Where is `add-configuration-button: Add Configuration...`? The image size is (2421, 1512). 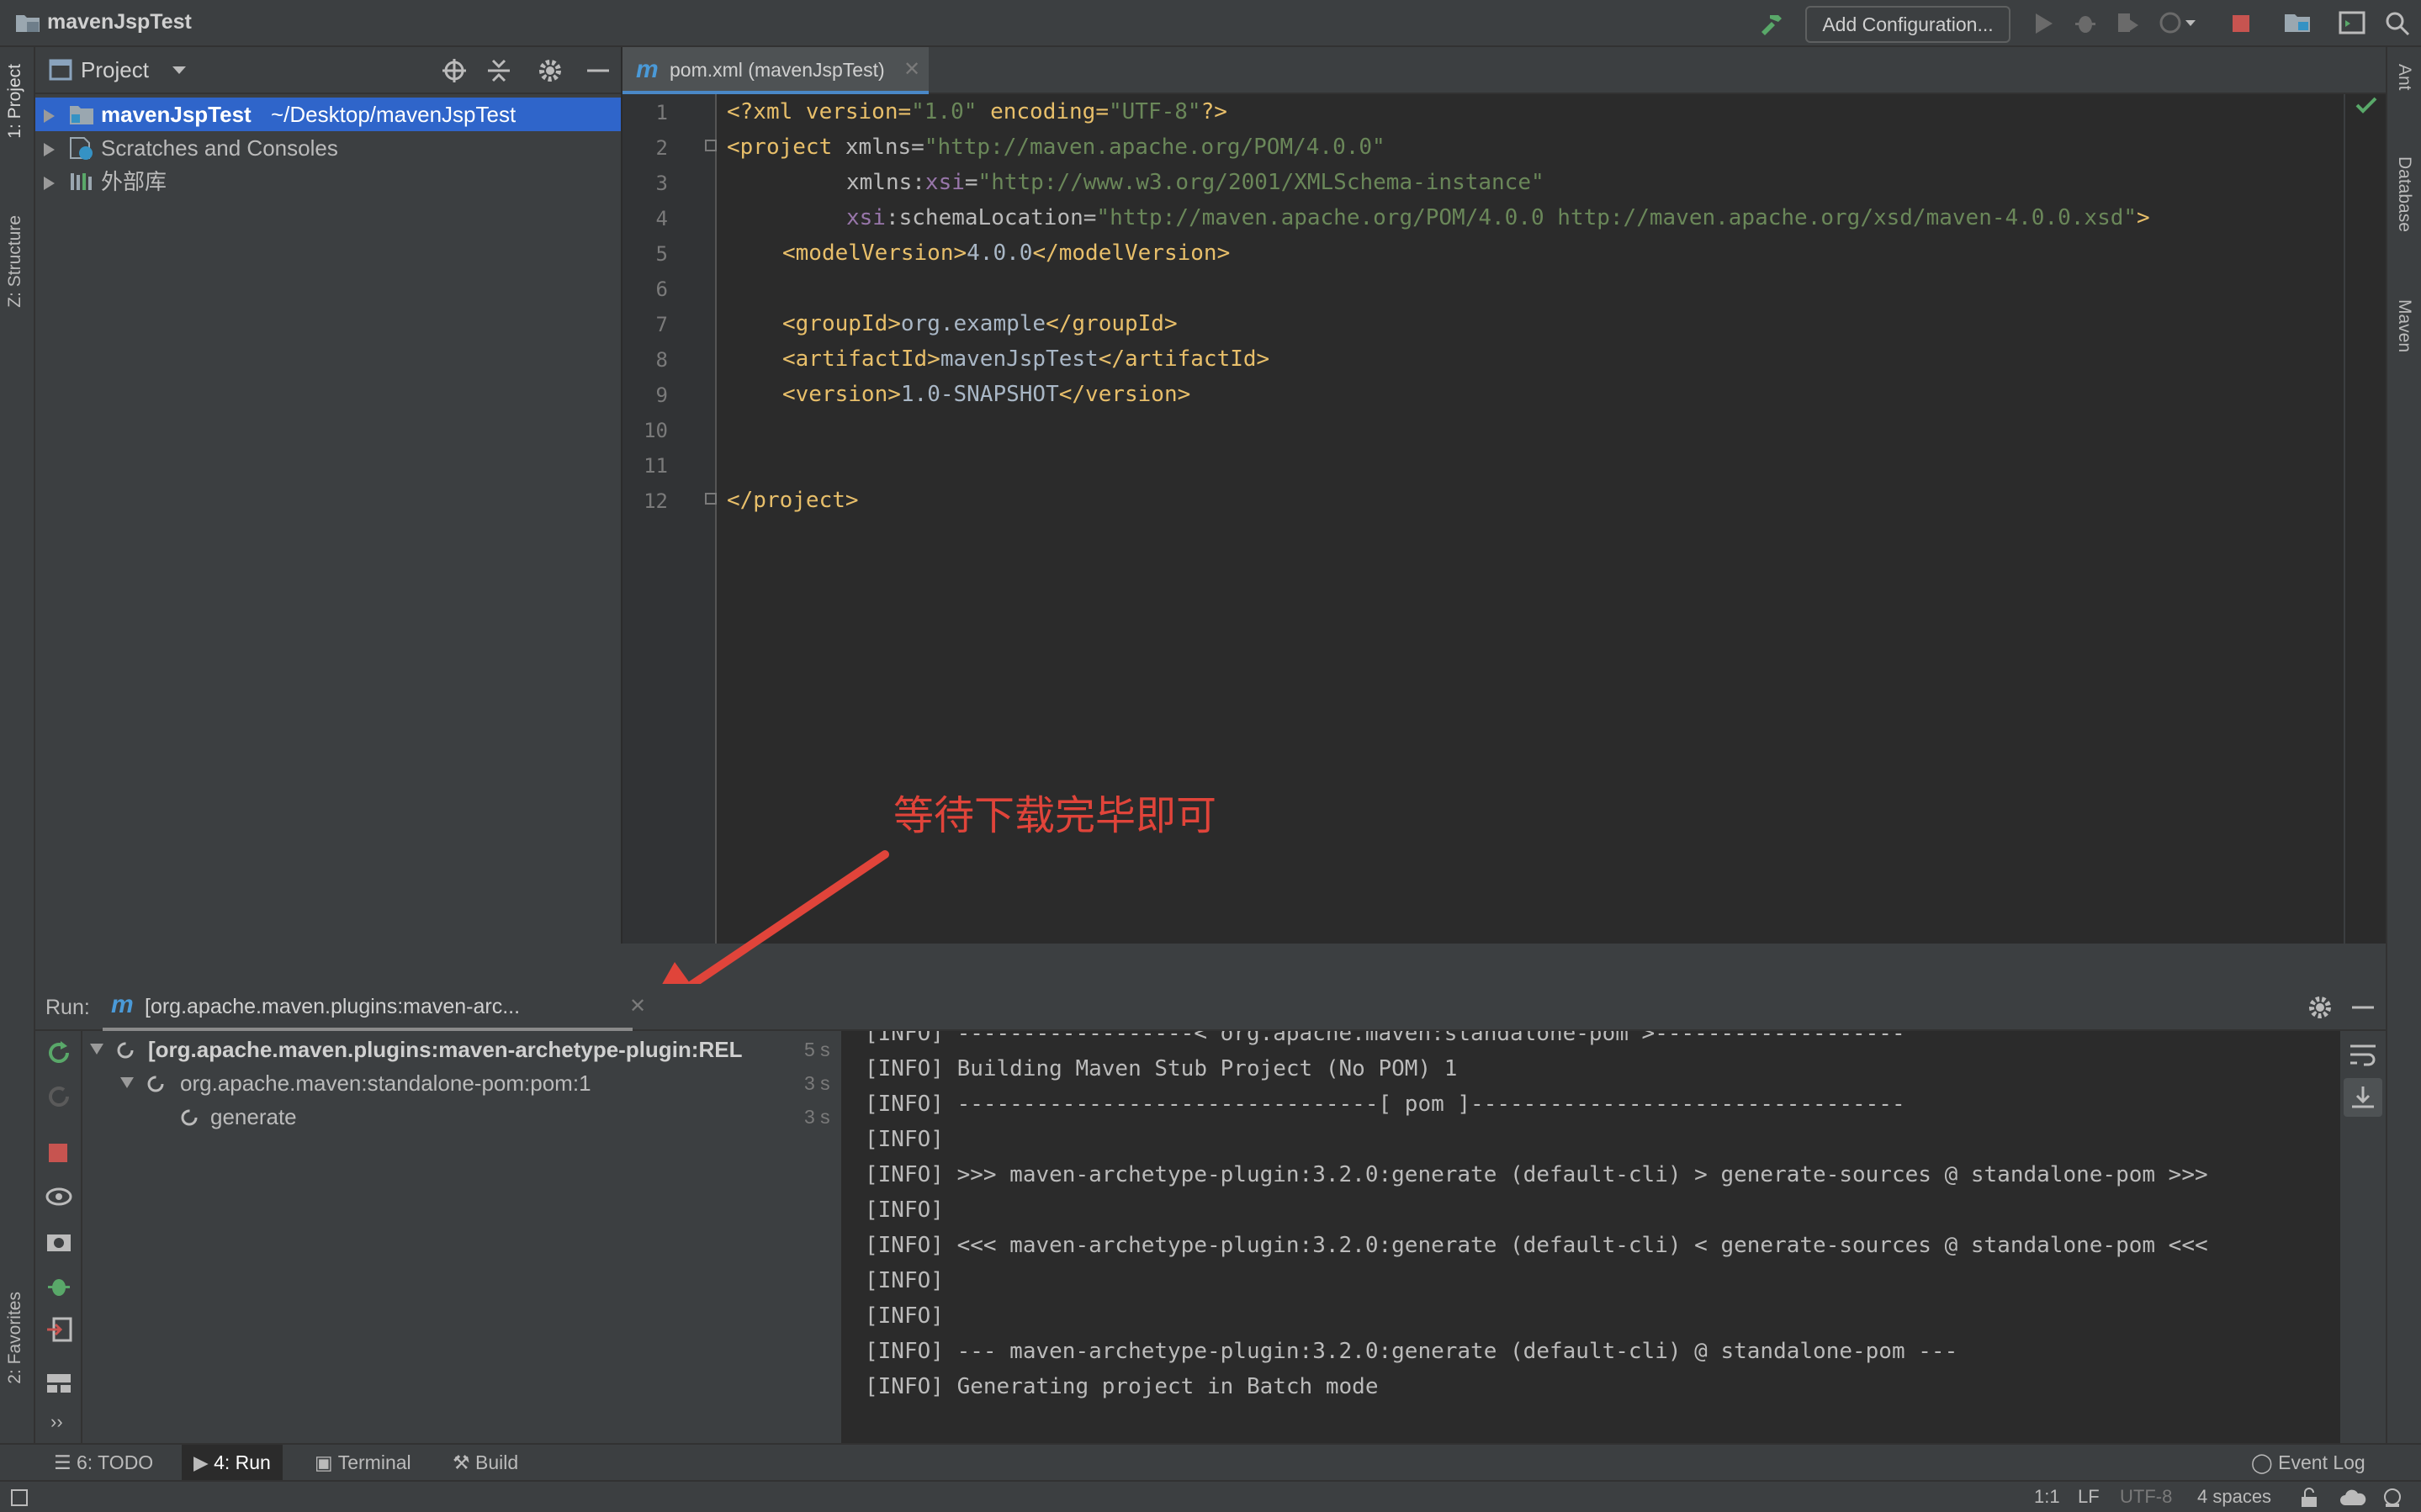
add-configuration-button: Add Configuration... is located at coordinates (1908, 24).